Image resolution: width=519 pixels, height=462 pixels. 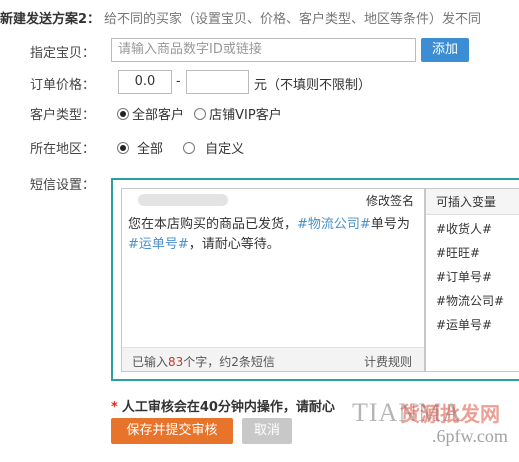 What do you see at coordinates (145, 82) in the screenshot?
I see `price-min-input: 0.0` at bounding box center [145, 82].